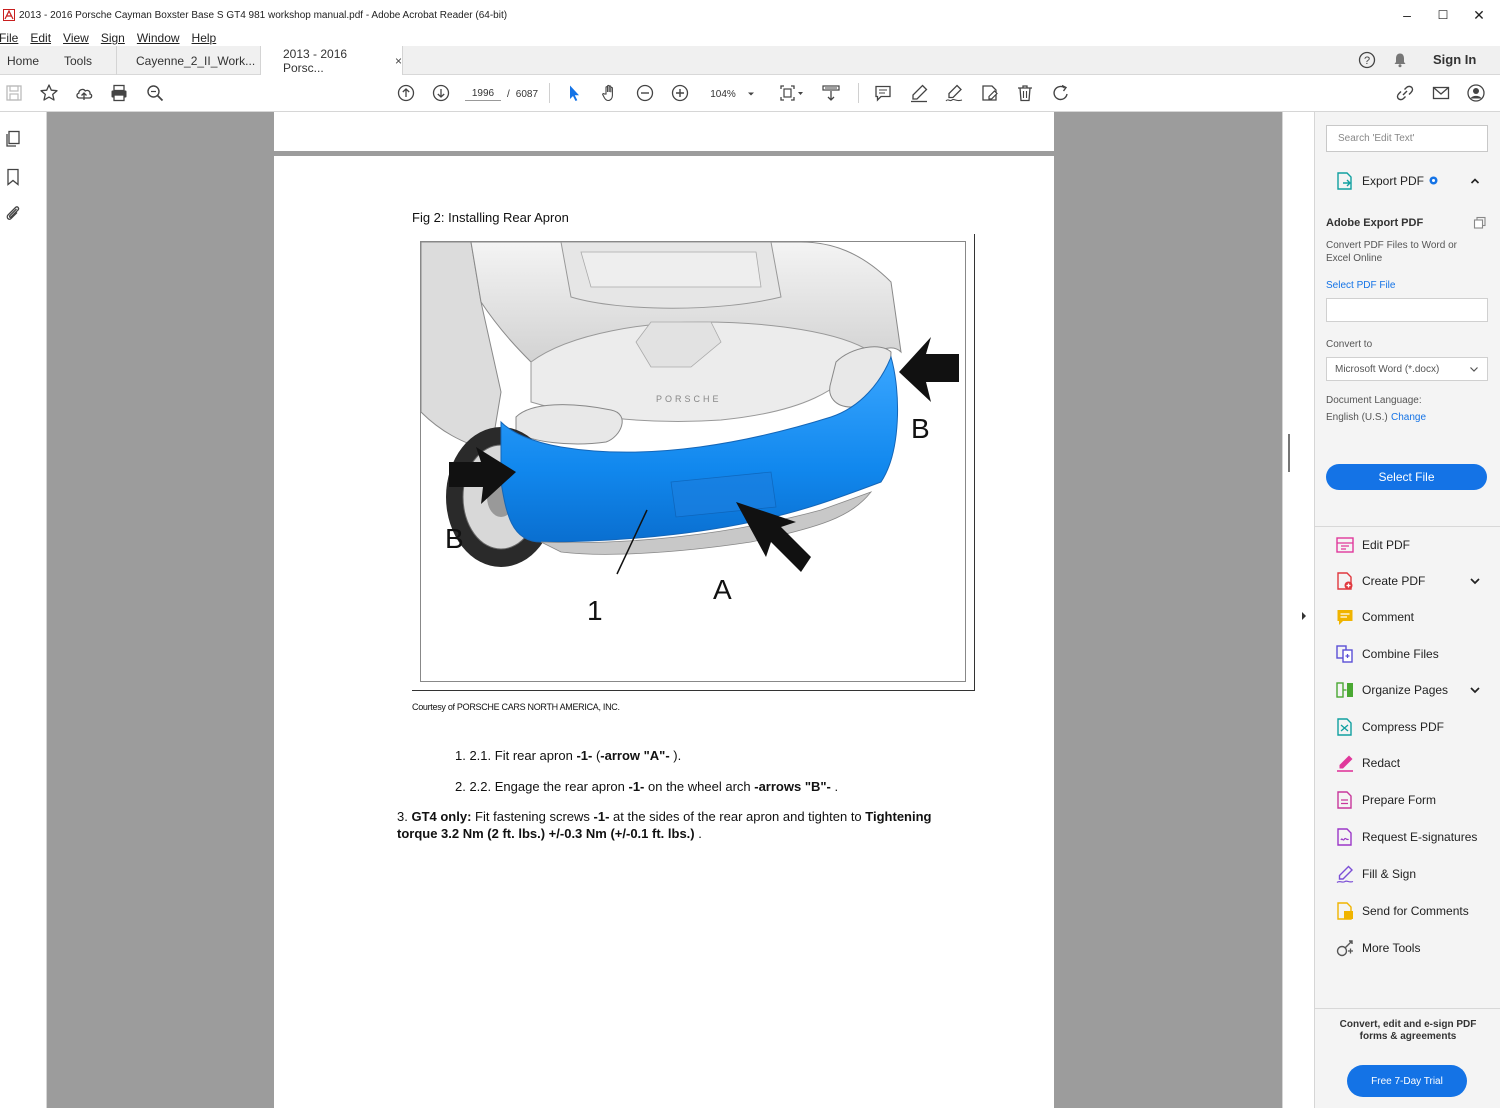 The height and width of the screenshot is (1108, 1500). I want to click on collapse-right-arrow-icon, so click(1304, 616).